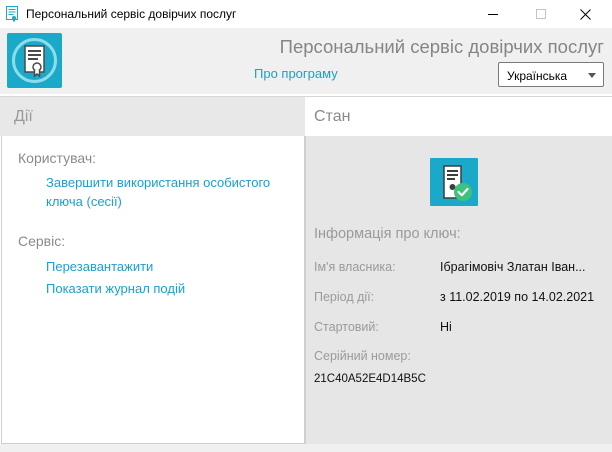  I want to click on about-link: Про програму, so click(296, 73).